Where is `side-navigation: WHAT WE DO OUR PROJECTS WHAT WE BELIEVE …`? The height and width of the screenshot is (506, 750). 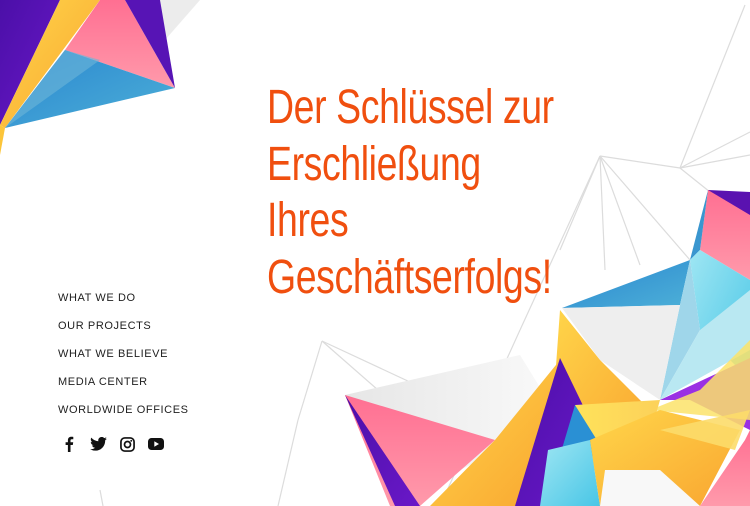 side-navigation: WHAT WE DO OUR PROJECTS WHAT WE BELIEVE … is located at coordinates (123, 358).